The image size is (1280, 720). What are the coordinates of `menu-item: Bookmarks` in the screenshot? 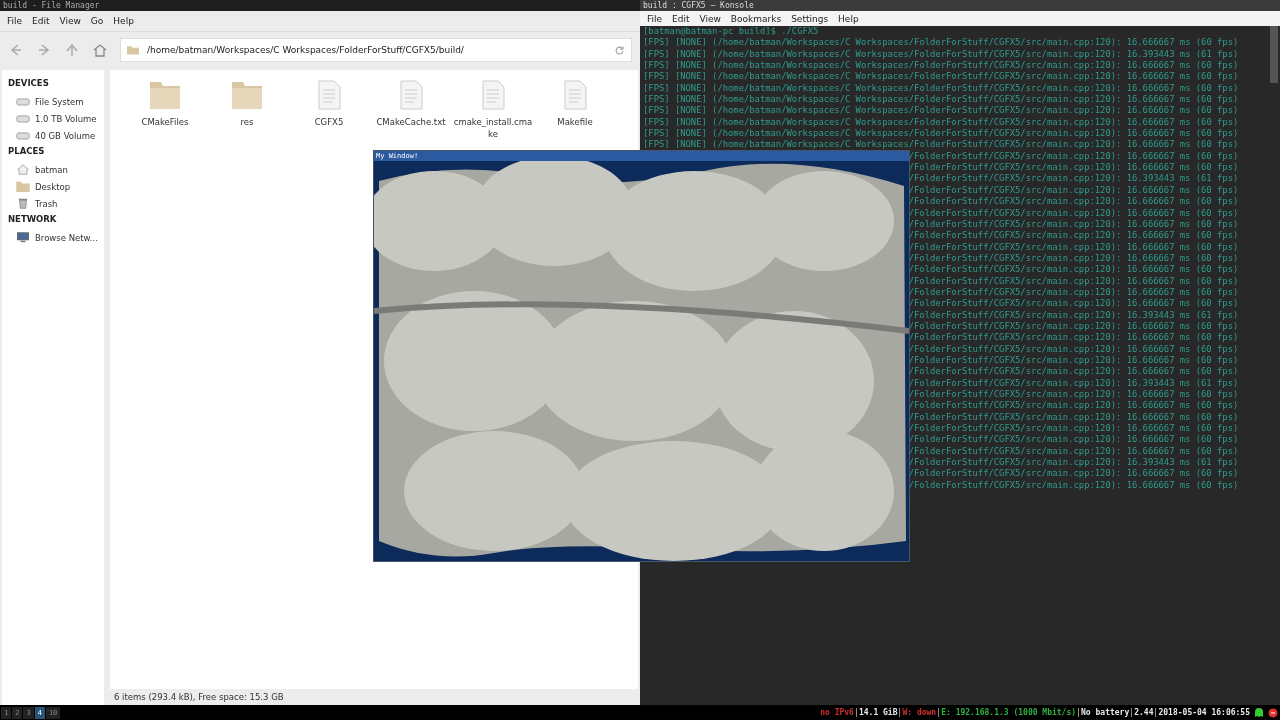 It's located at (756, 18).